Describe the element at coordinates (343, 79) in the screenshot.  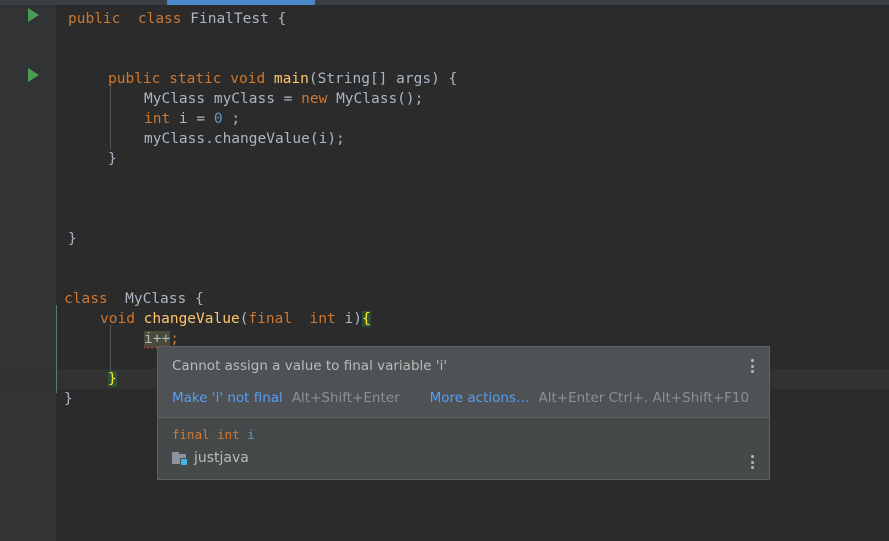
I see `code-token: String` at that location.